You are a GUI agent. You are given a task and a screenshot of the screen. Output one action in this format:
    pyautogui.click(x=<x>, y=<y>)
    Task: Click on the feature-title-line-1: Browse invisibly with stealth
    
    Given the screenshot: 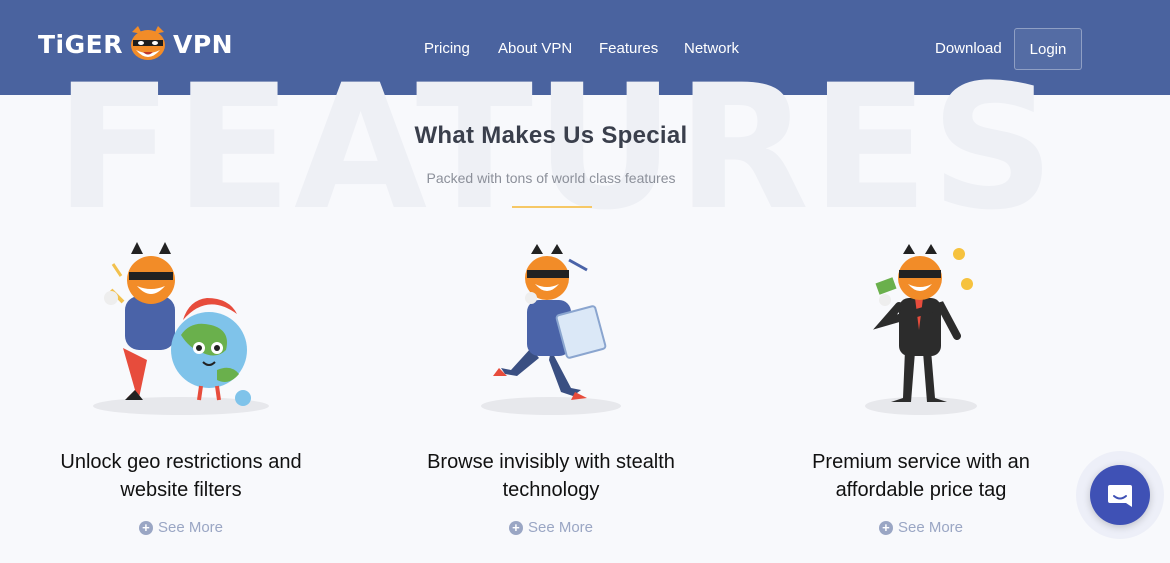 What is the action you would take?
    pyautogui.click(x=551, y=462)
    